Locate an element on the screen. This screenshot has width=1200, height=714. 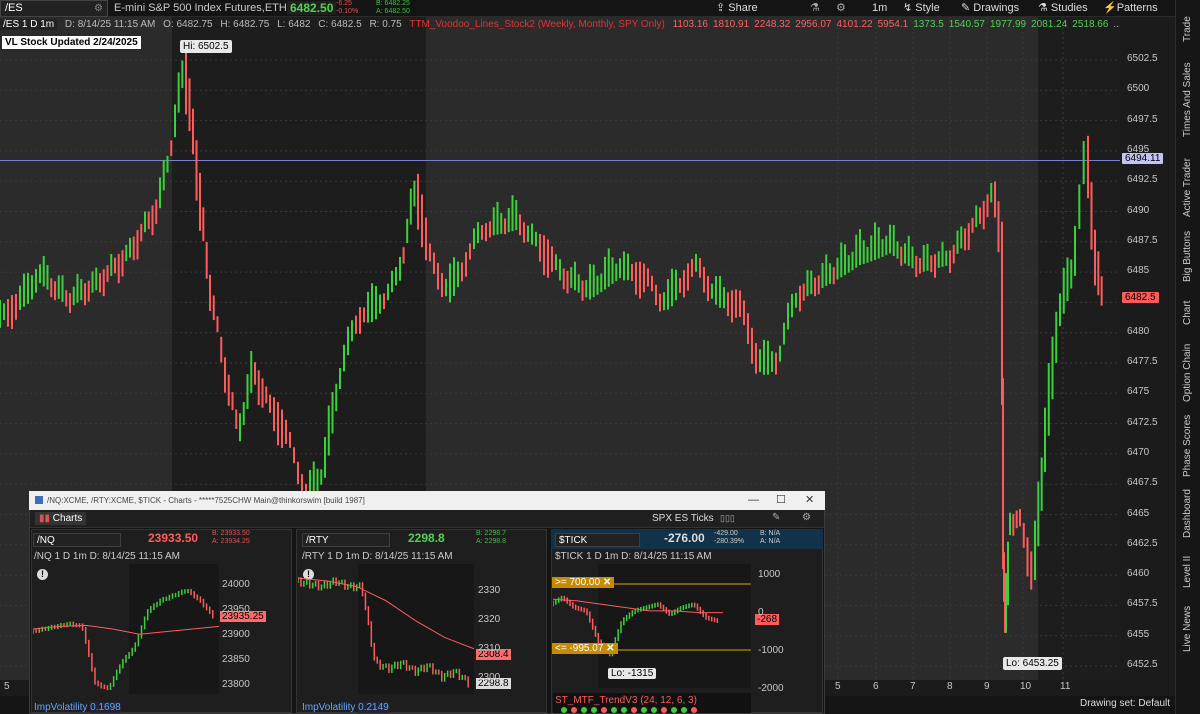
chart-title: /ES 1 D 1m is located at coordinates (29, 24).